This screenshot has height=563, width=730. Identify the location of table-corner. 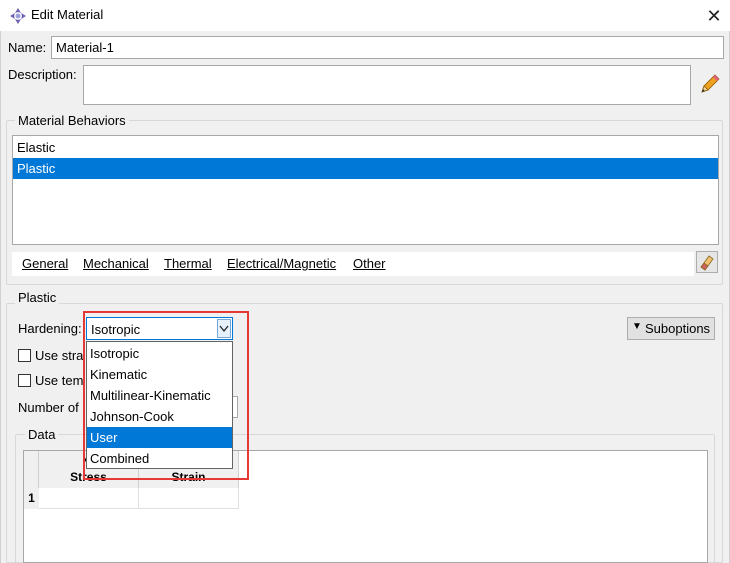
(31, 469).